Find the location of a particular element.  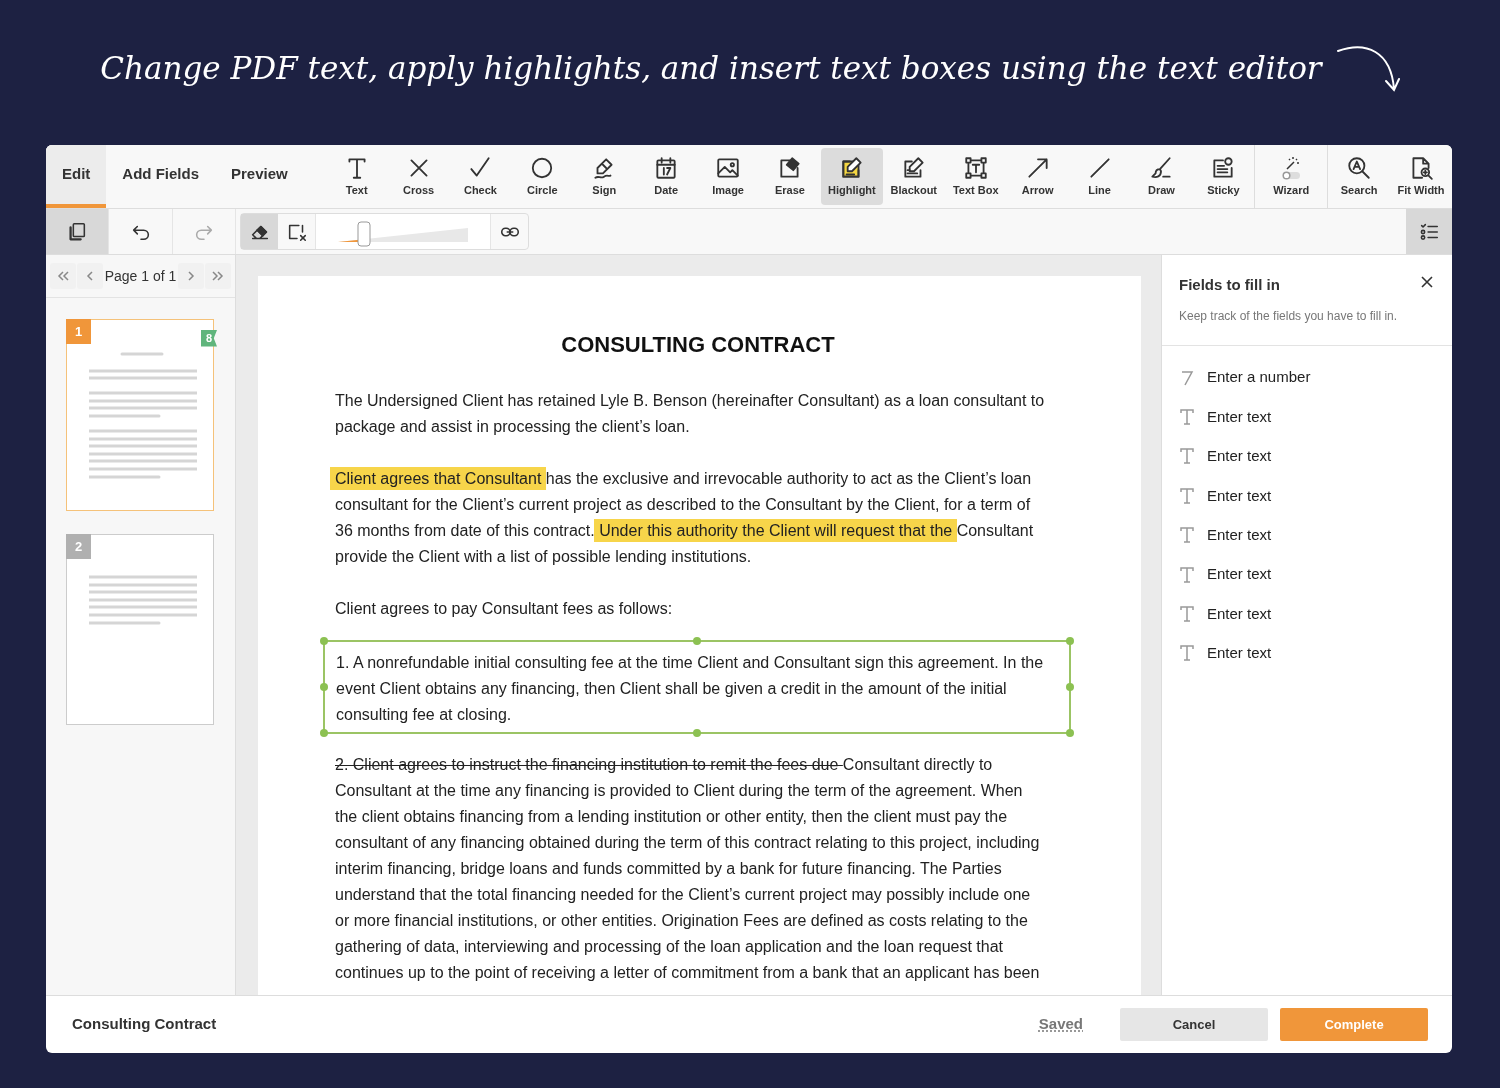

eraser-box-icon is located at coordinates (790, 167).